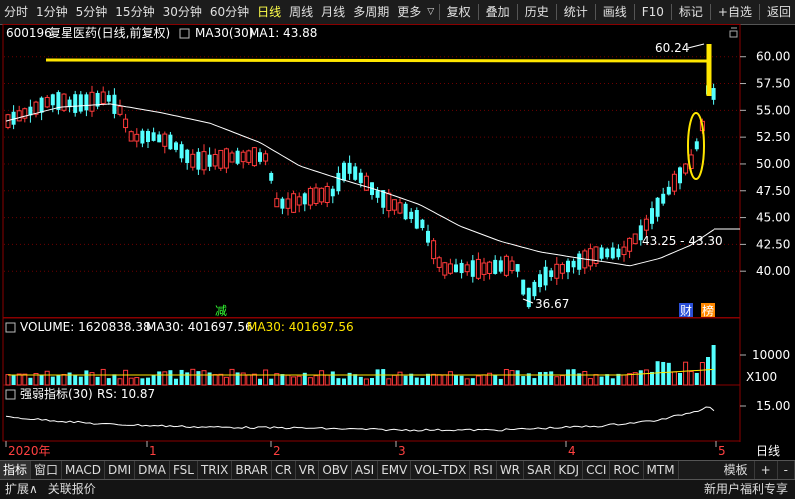 Image resolution: width=795 pixels, height=499 pixels. What do you see at coordinates (229, 12) in the screenshot?
I see `period-tab-5: 60分钟` at bounding box center [229, 12].